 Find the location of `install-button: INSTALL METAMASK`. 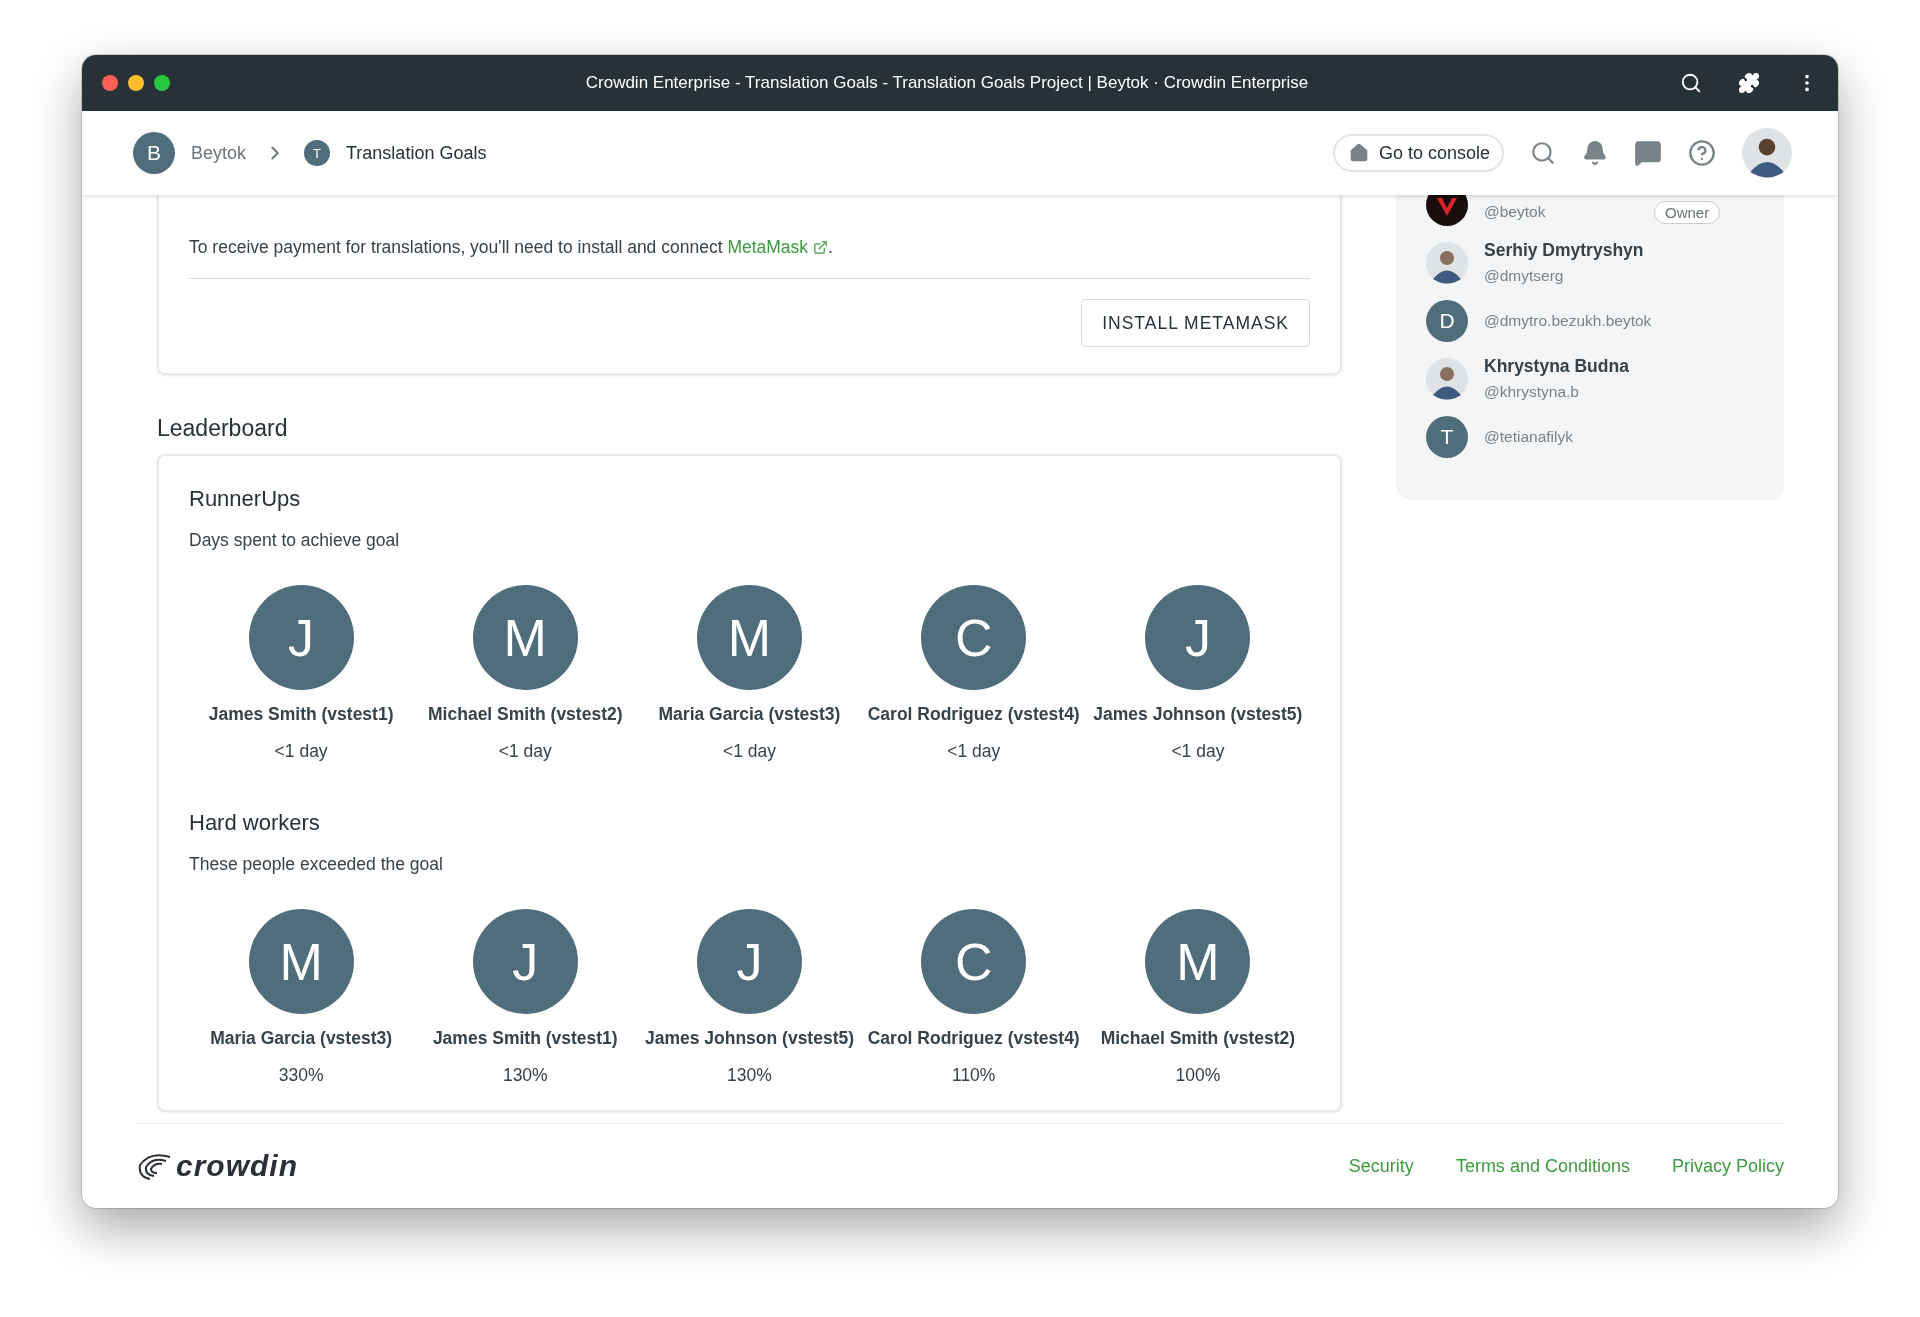

install-button: INSTALL METAMASK is located at coordinates (1195, 323).